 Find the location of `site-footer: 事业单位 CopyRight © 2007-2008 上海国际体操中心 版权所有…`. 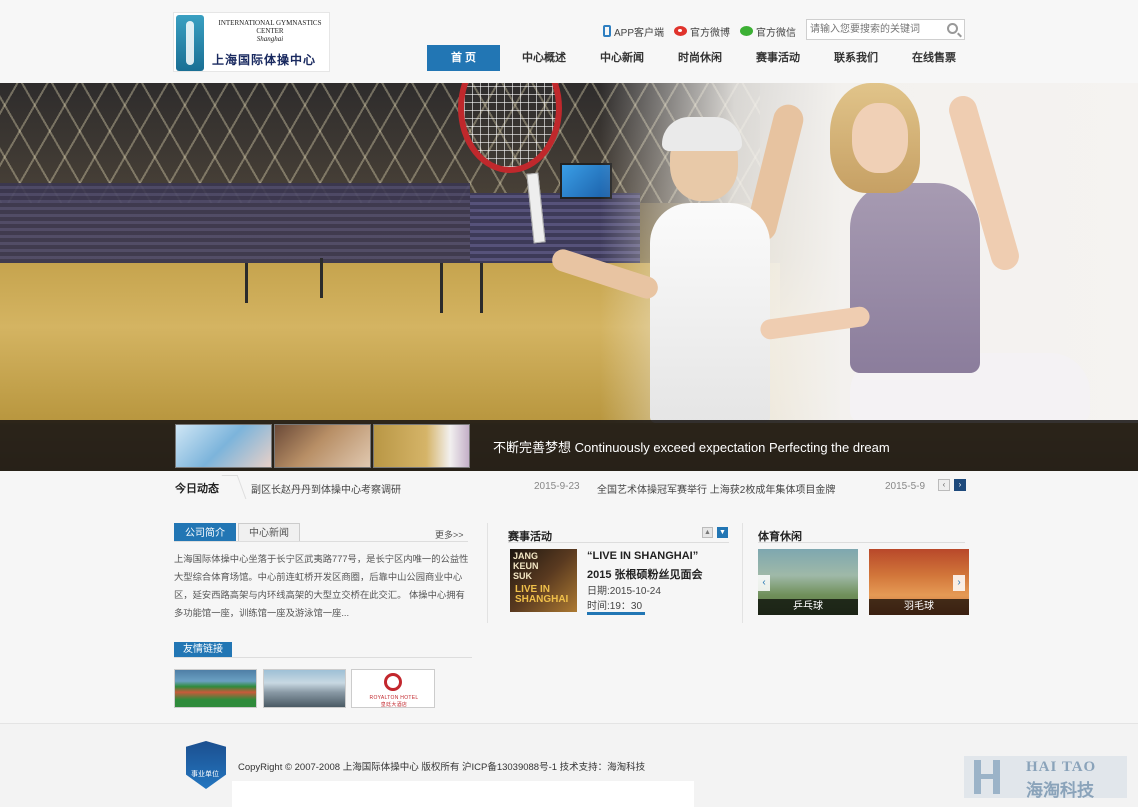

site-footer: 事业单位 CopyRight © 2007-2008 上海国际体操中心 版权所有… is located at coordinates (569, 765).